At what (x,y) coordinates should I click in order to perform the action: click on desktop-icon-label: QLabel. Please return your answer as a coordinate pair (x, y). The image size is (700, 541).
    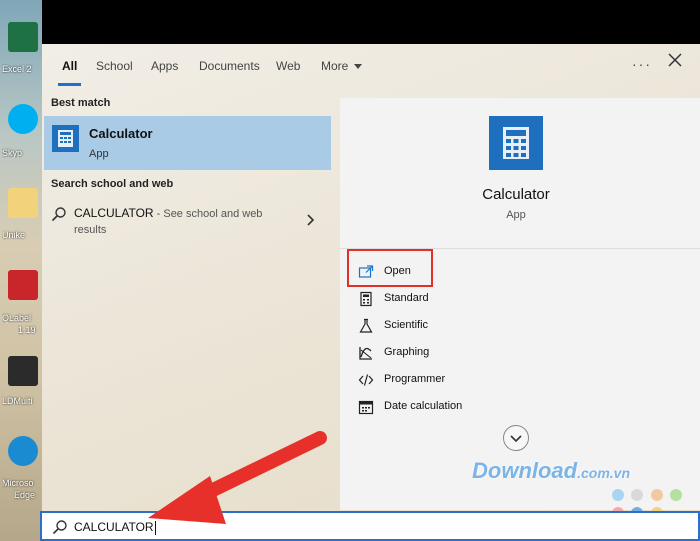
    Looking at the image, I should click on (17, 318).